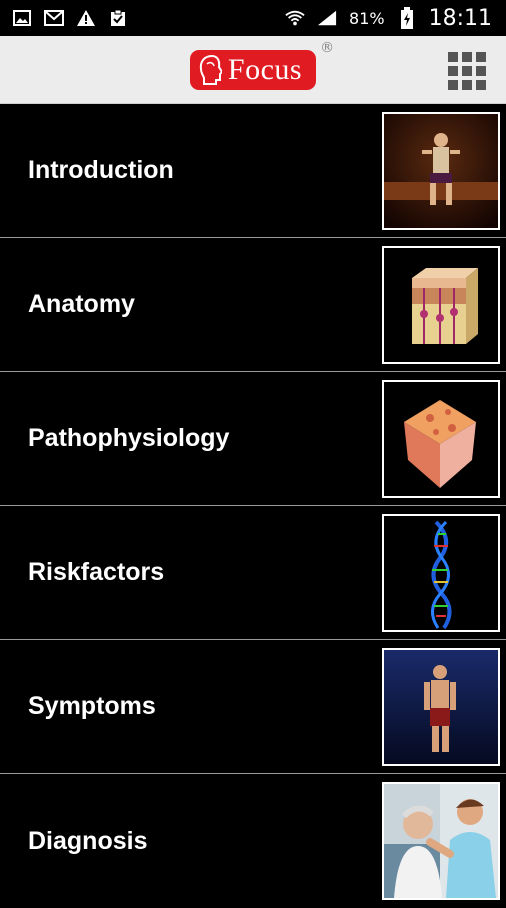  I want to click on gmail-icon, so click(54, 18).